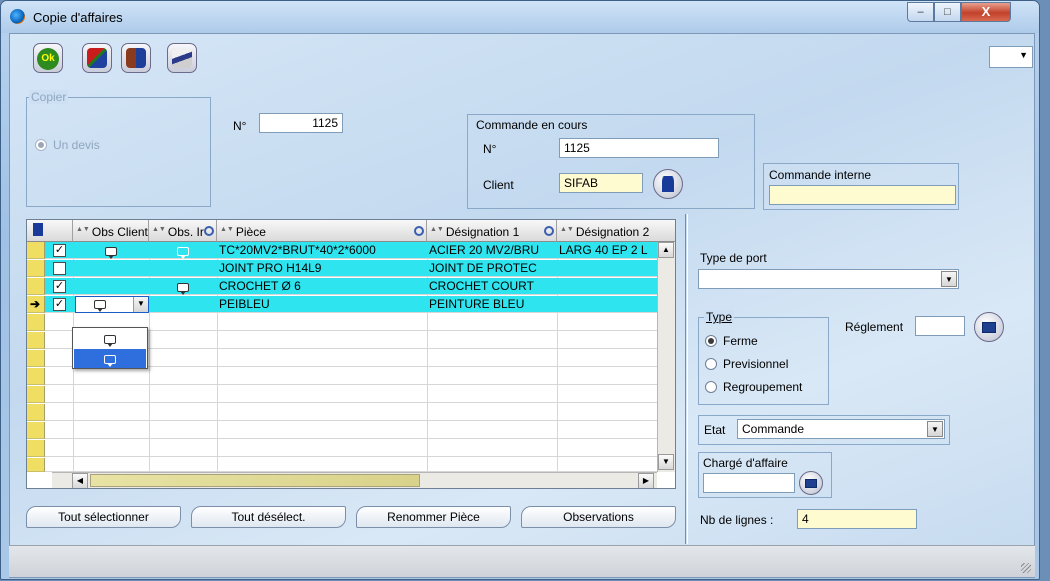 This screenshot has width=1050, height=581. I want to click on header-obs-ir: ▲▼ Obs. Ir, so click(183, 231).